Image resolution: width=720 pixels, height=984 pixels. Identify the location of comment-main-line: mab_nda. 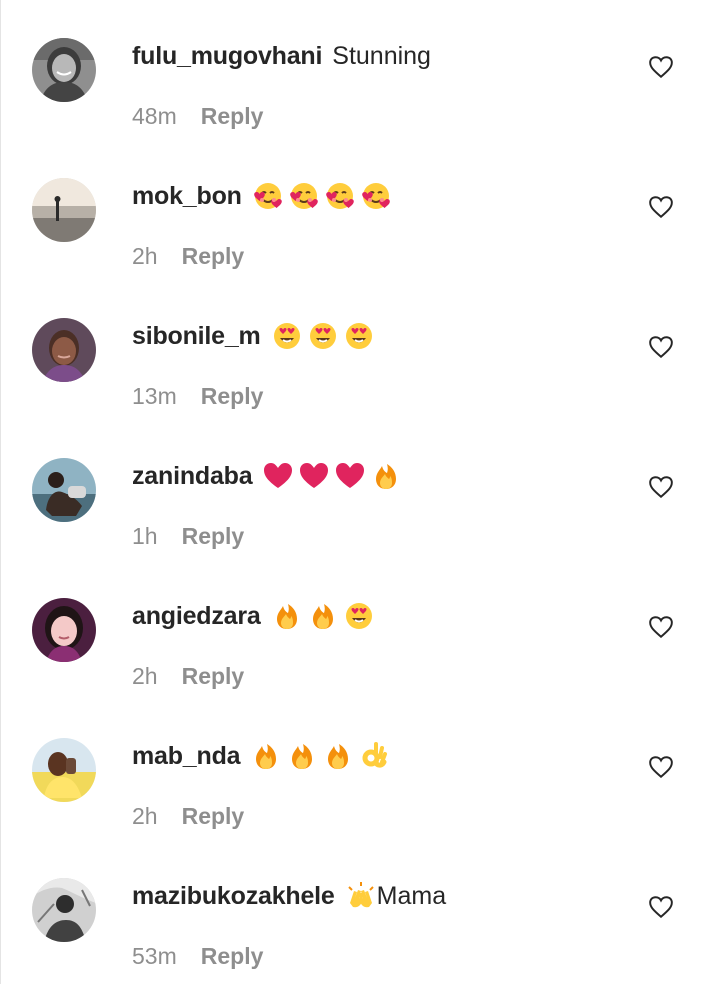
(261, 756).